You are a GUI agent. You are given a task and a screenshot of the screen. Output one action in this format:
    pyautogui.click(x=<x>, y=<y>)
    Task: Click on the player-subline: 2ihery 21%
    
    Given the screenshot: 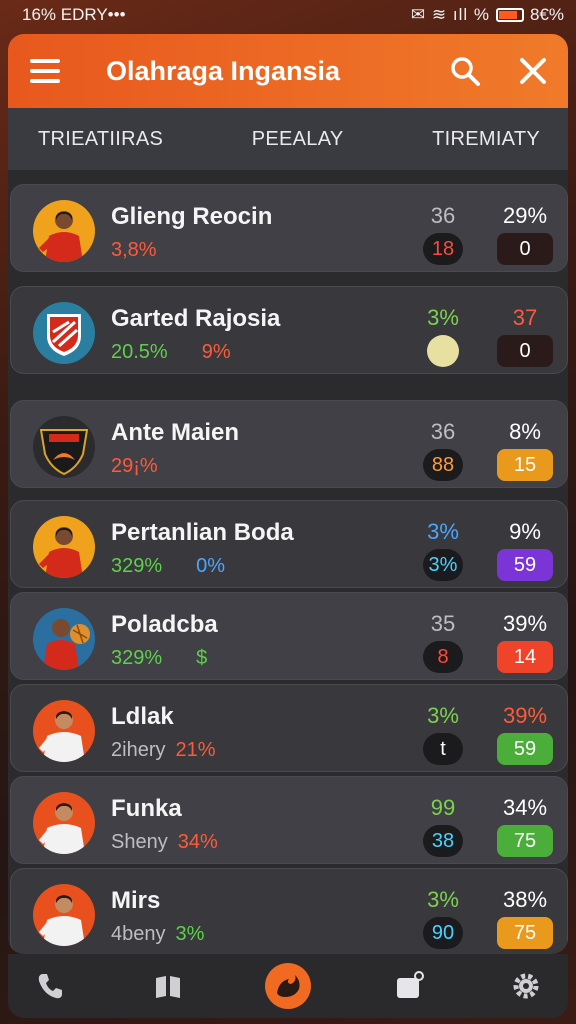 What is the action you would take?
    pyautogui.click(x=163, y=750)
    